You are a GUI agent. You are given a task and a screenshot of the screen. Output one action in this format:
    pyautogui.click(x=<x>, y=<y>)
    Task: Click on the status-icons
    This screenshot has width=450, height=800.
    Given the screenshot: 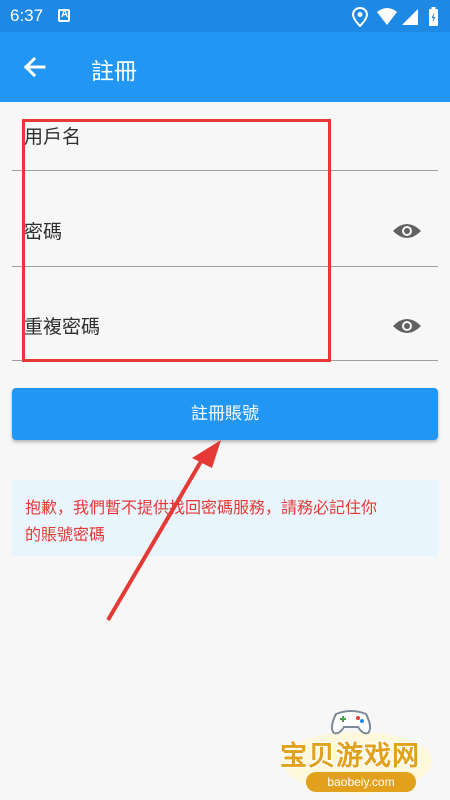 What is the action you would take?
    pyautogui.click(x=395, y=17)
    